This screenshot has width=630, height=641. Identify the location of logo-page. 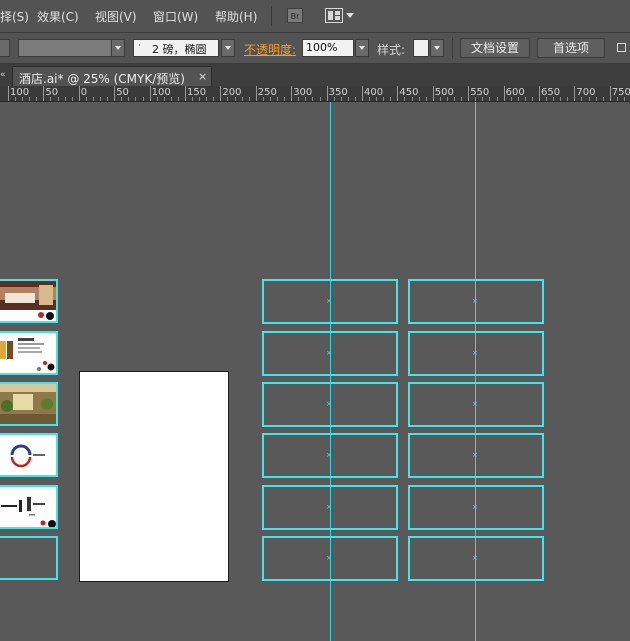
(27, 456).